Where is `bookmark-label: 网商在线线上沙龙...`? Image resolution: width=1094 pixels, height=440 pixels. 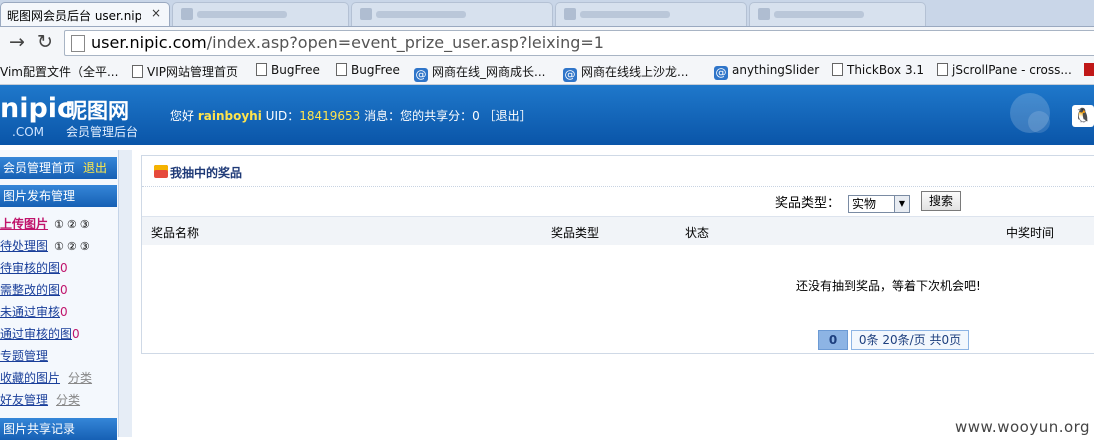
bookmark-label: 网商在线线上沙龙... is located at coordinates (635, 72).